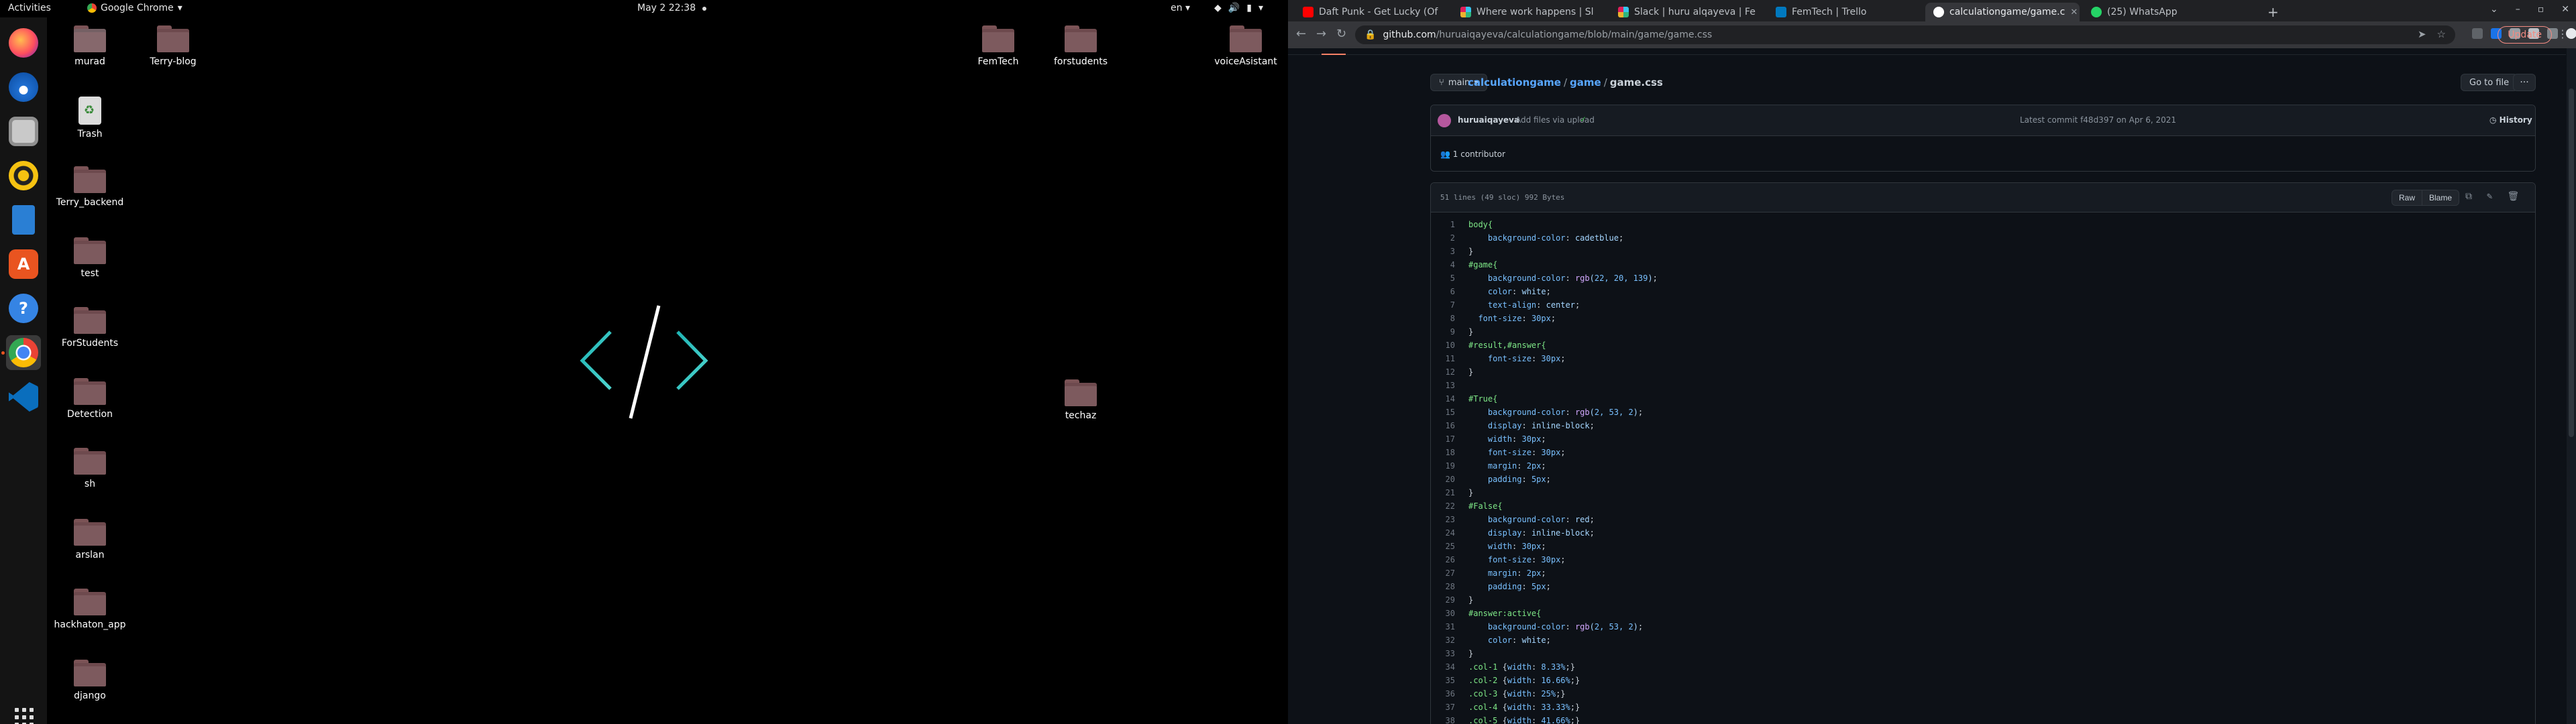 Image resolution: width=2576 pixels, height=724 pixels. Describe the element at coordinates (1443, 412) in the screenshot. I see `line-number: 15` at that location.